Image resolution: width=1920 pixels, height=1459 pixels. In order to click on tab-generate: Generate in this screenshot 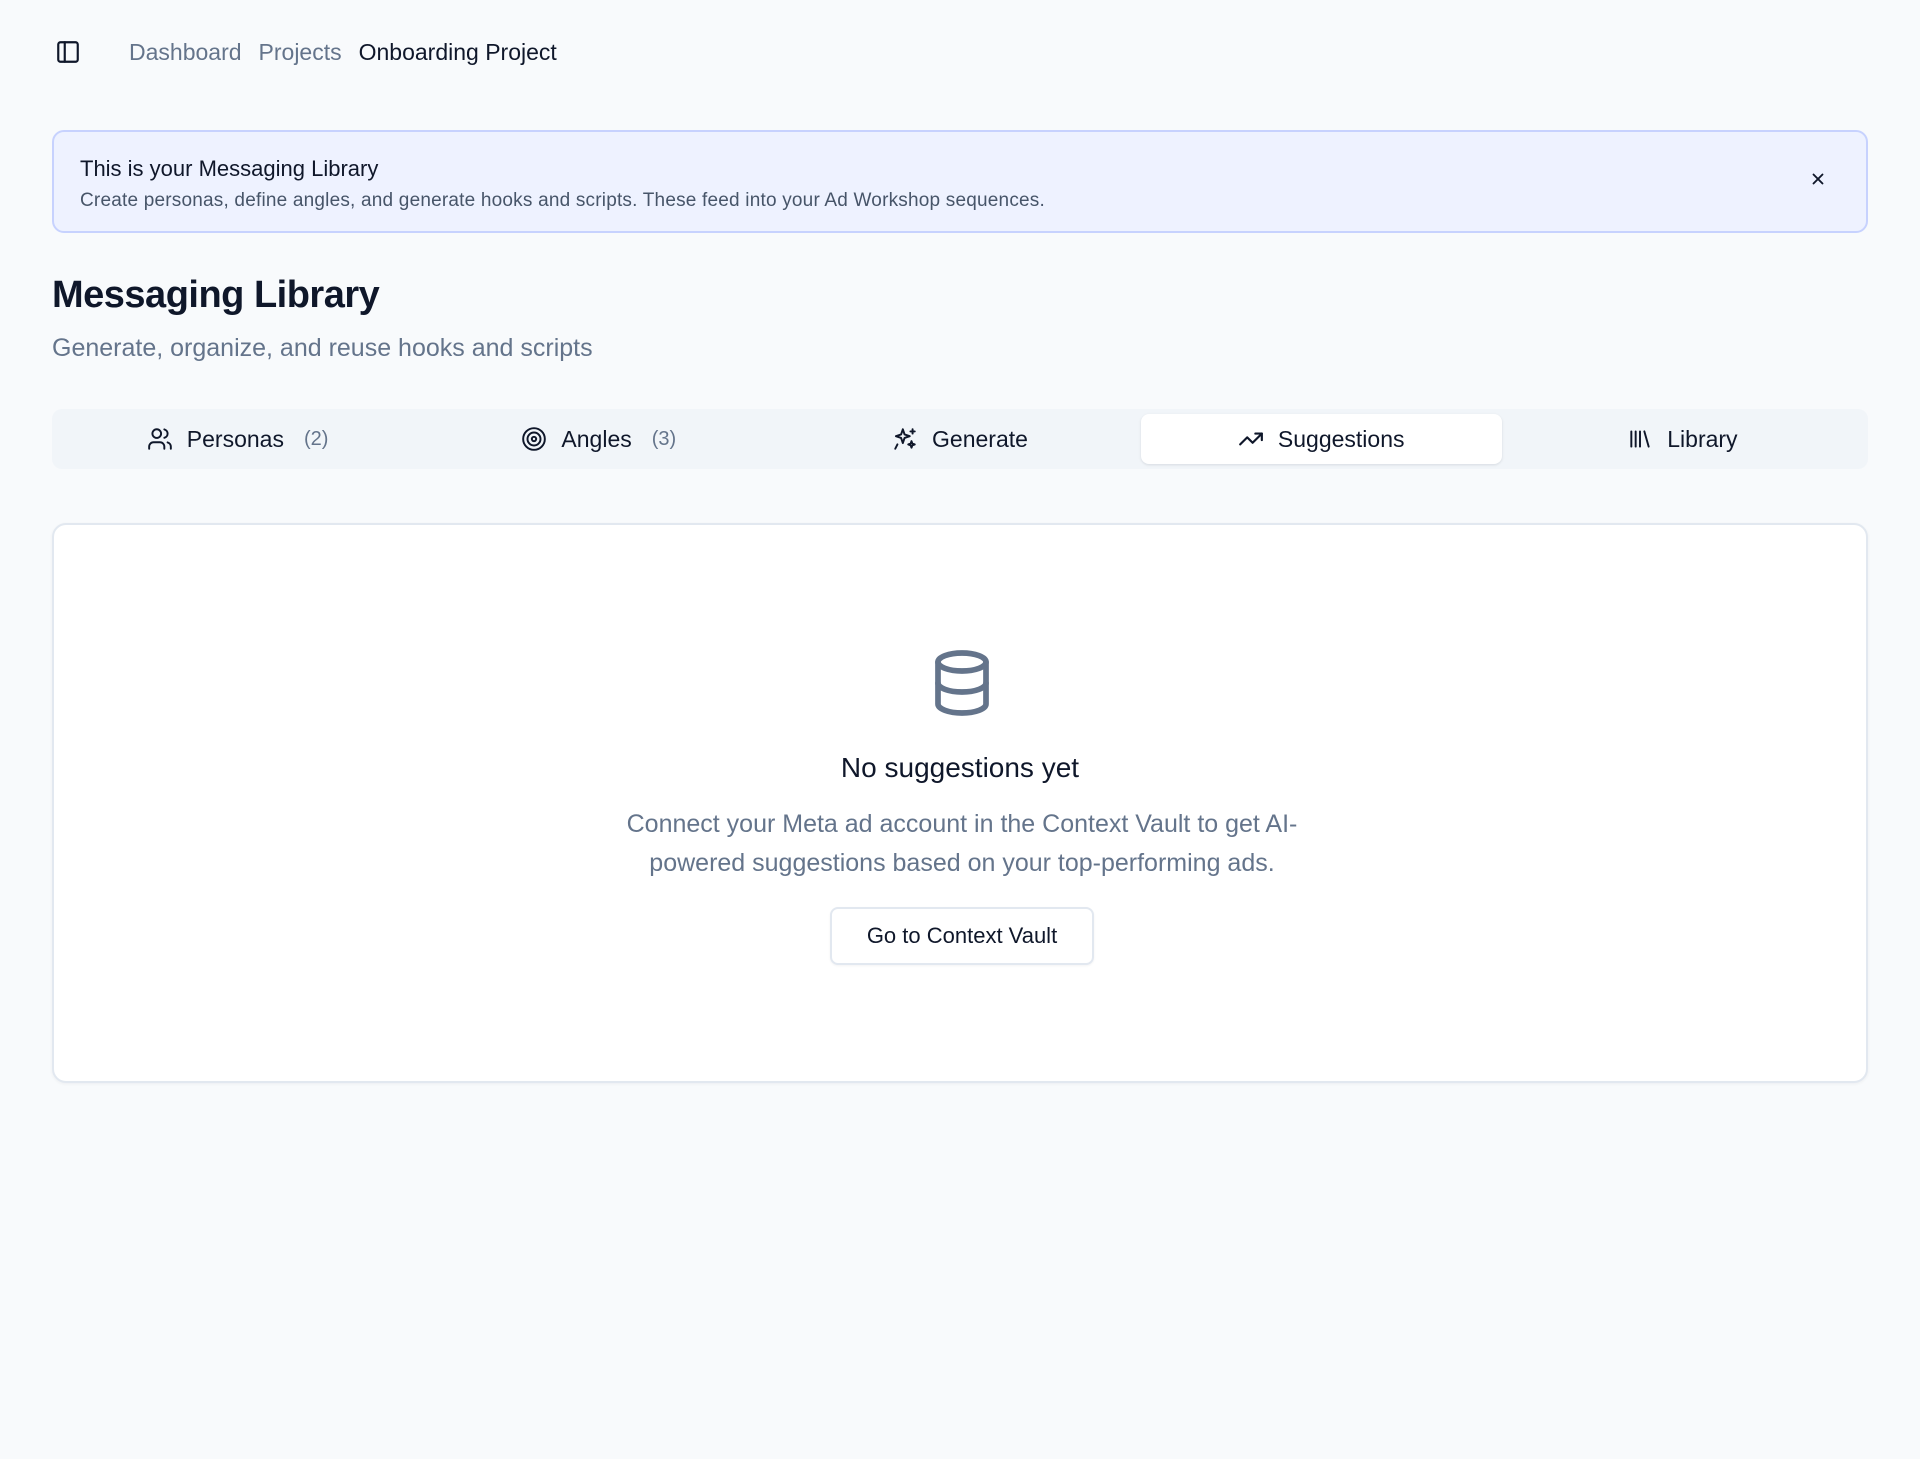, I will do `click(959, 439)`.